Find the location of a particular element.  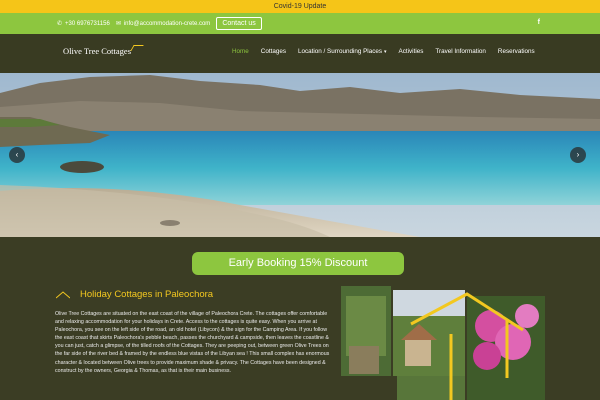

chevron-down-icon: ▾ is located at coordinates (385, 52).